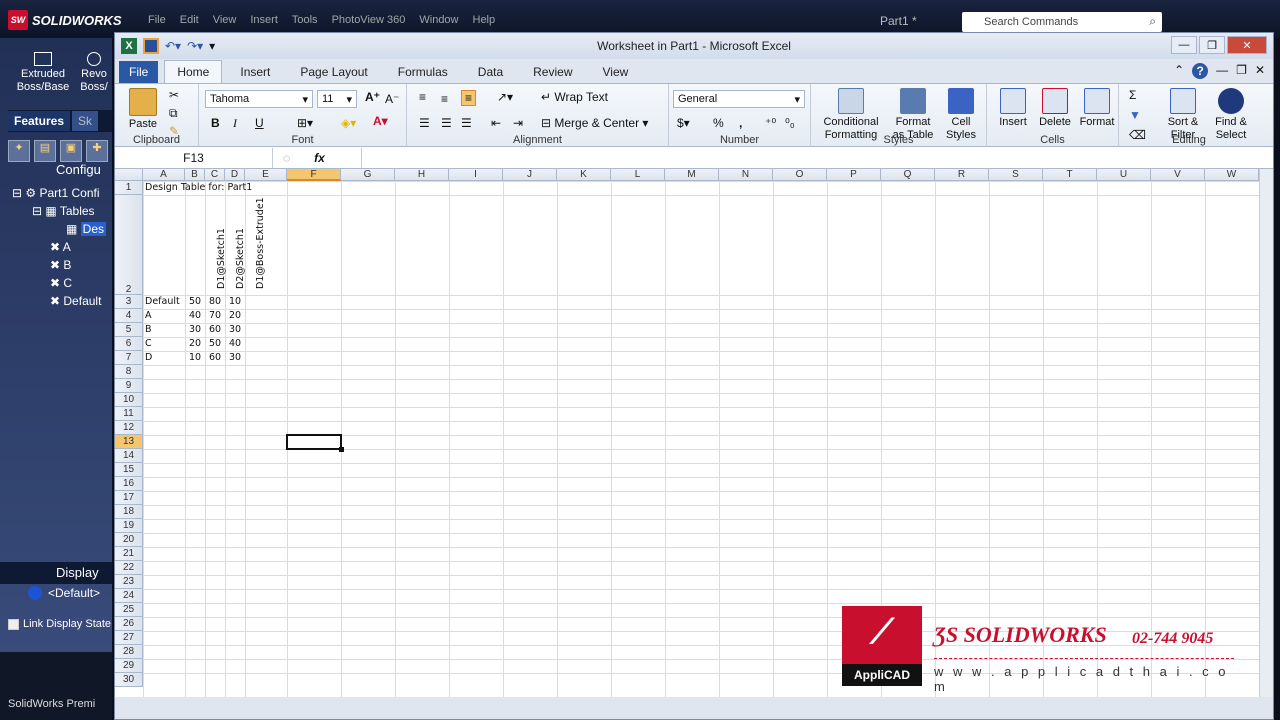  Describe the element at coordinates (194, 157) in the screenshot. I see `name-box: F13` at that location.